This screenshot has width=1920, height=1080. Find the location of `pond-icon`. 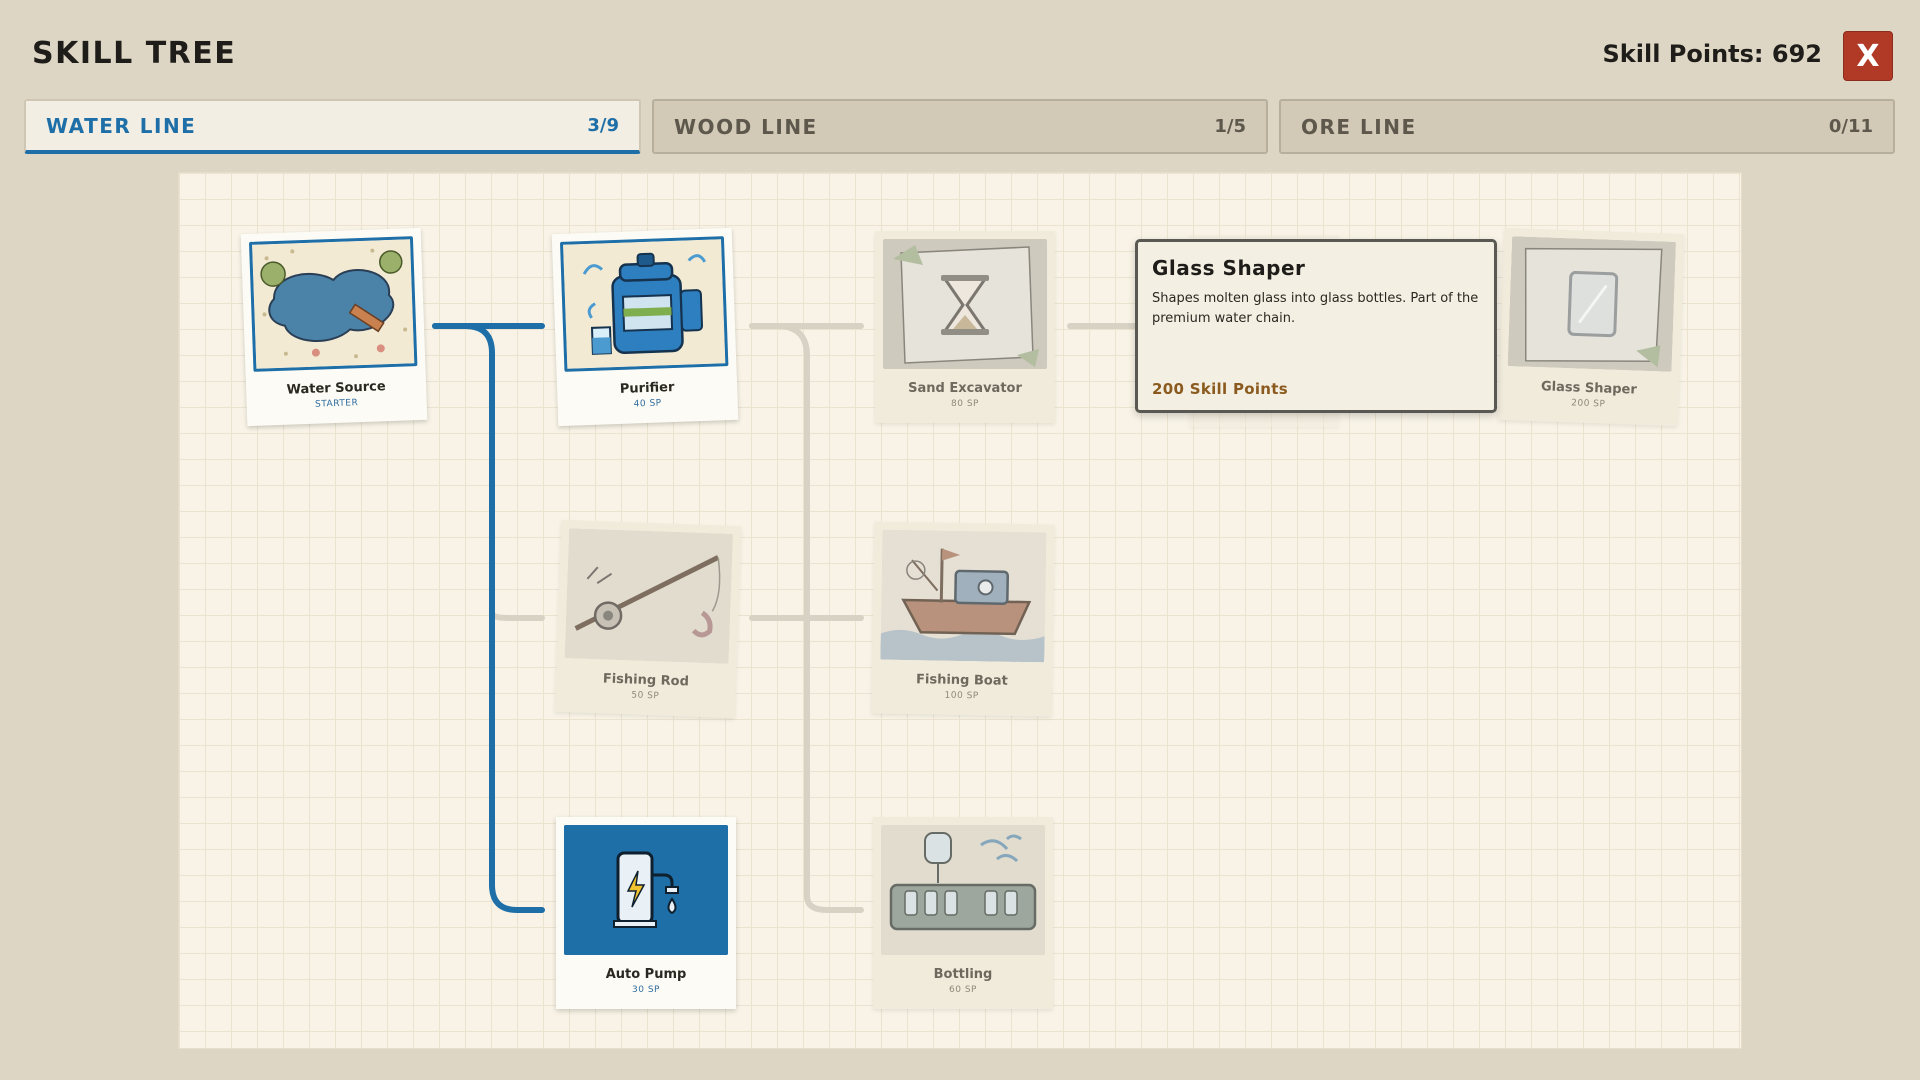

pond-icon is located at coordinates (333, 304).